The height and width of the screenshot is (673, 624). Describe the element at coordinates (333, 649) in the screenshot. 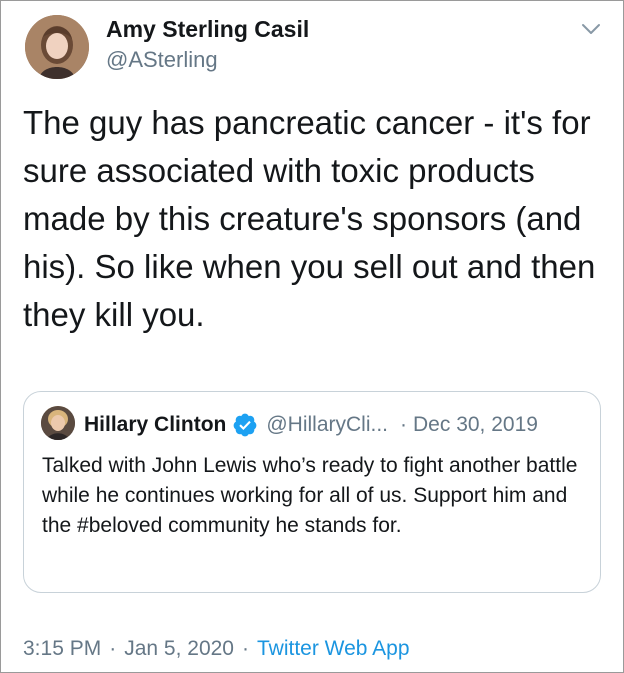

I see `tweet-source-link: Twitter Web App` at that location.